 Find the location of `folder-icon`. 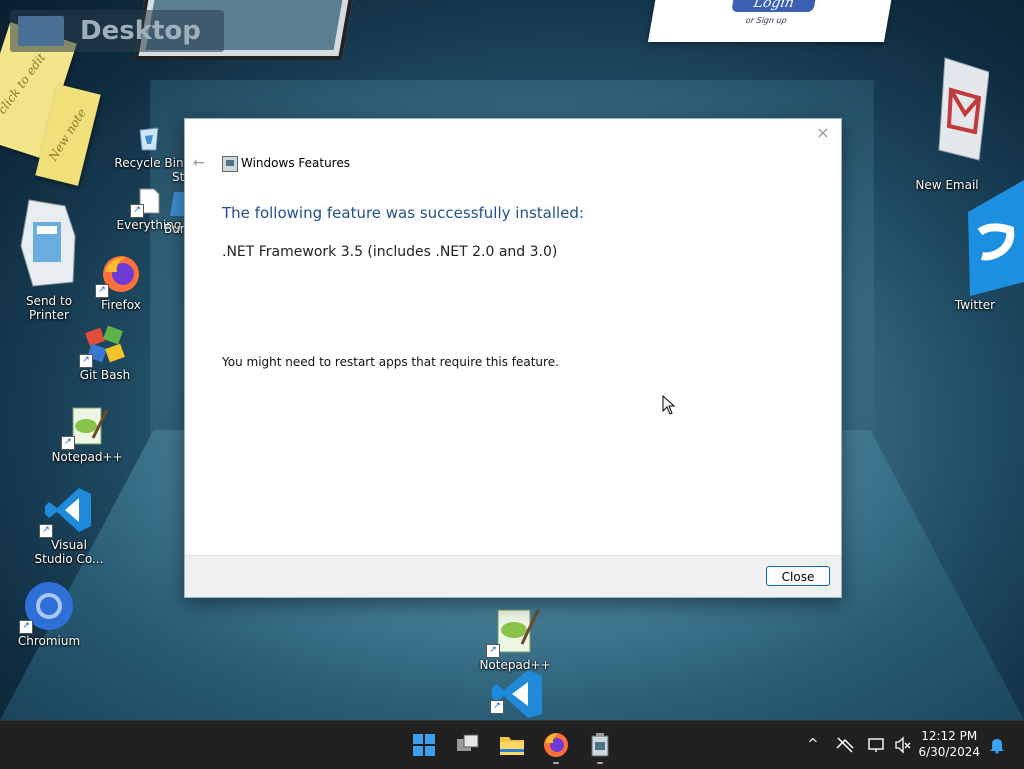

folder-icon is located at coordinates (512, 746).